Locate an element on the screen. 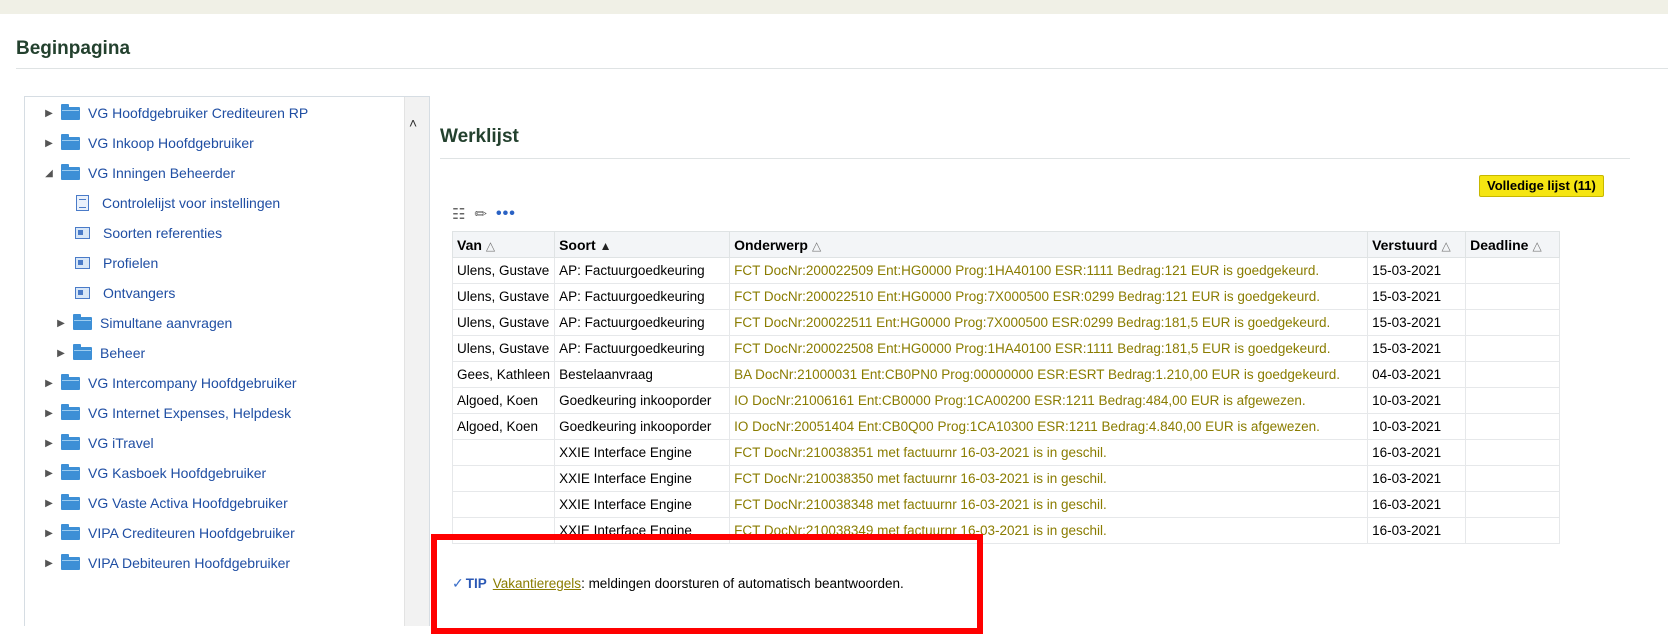 This screenshot has height=634, width=1668. worklist-title: Werklijst is located at coordinates (479, 136).